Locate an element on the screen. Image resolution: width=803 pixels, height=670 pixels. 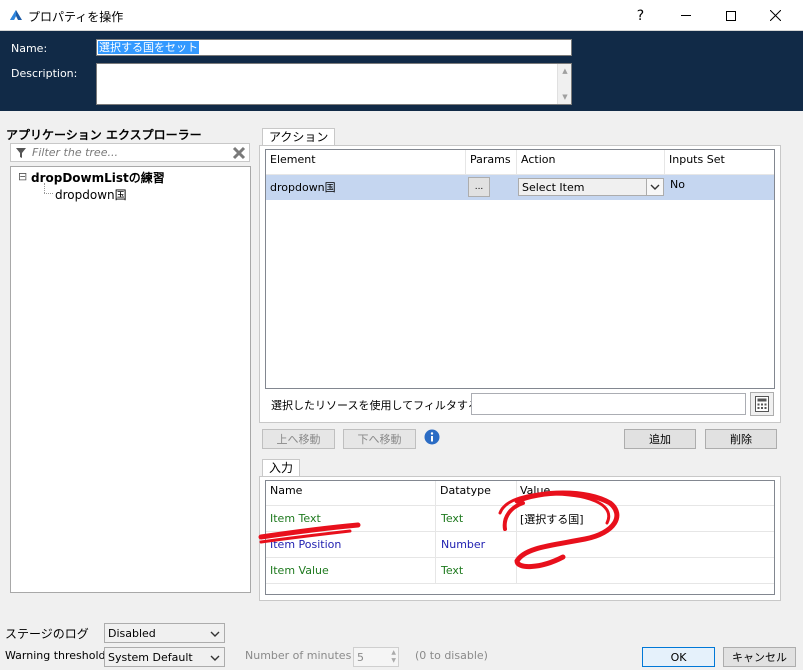
add-button: 追加 is located at coordinates (660, 439).